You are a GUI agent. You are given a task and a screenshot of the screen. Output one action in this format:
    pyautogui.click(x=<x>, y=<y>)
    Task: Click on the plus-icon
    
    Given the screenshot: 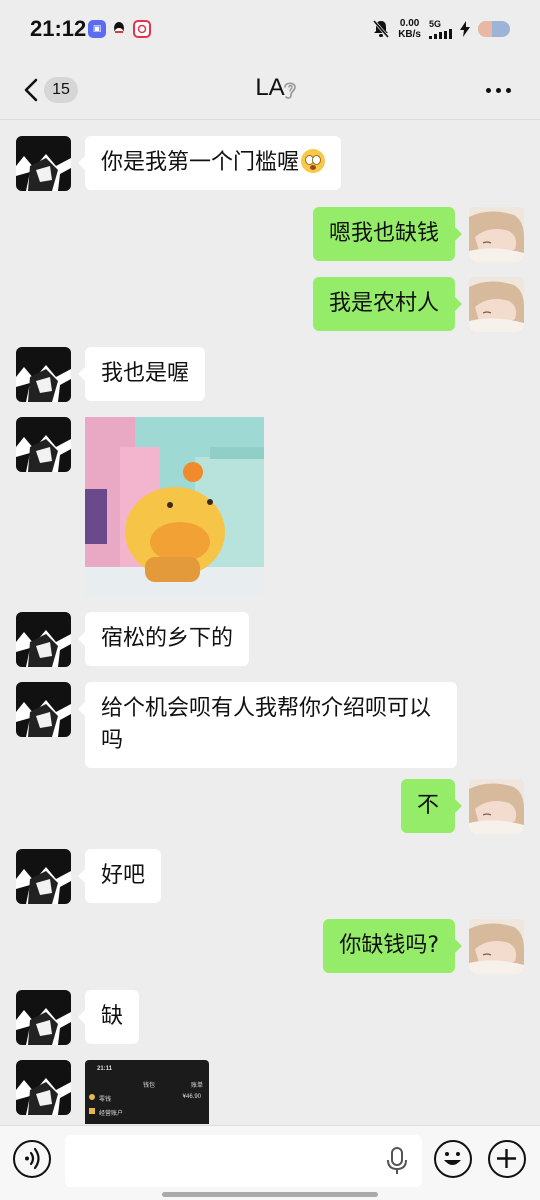 What is the action you would take?
    pyautogui.click(x=506, y=1158)
    